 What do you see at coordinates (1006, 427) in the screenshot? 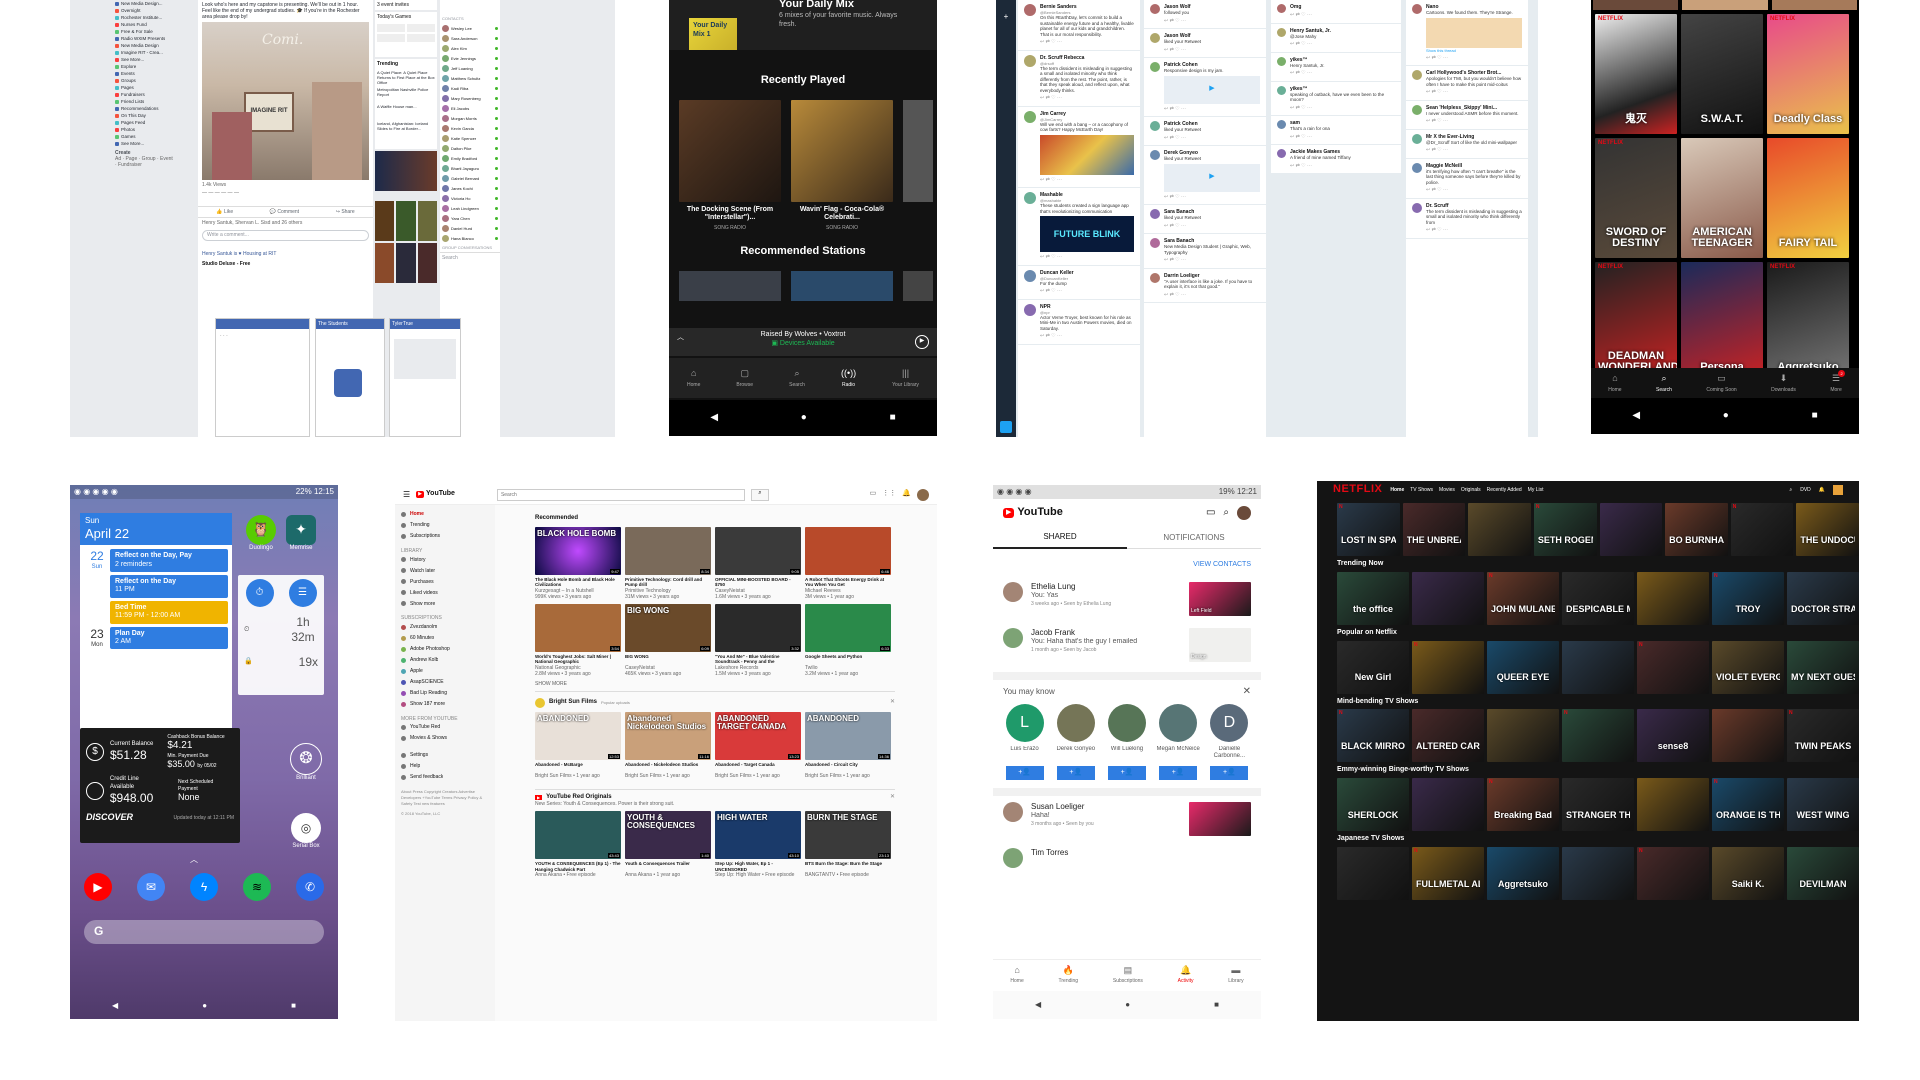
I see `tweetdeck-logo-icon` at bounding box center [1006, 427].